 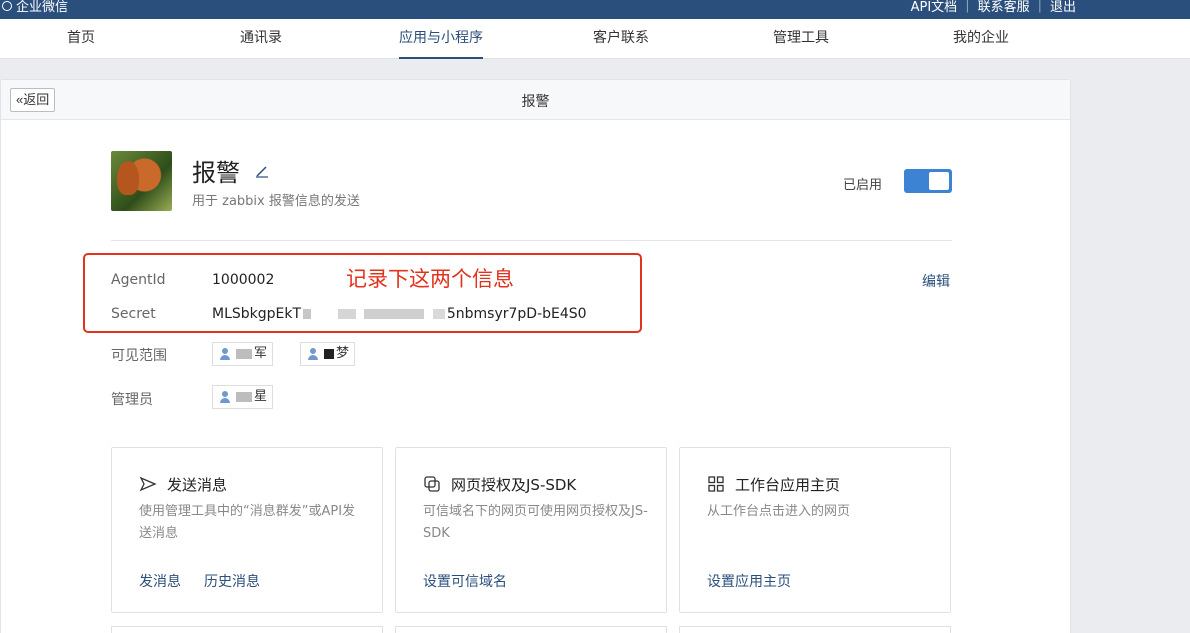 I want to click on status-label: 已启用, so click(x=863, y=185).